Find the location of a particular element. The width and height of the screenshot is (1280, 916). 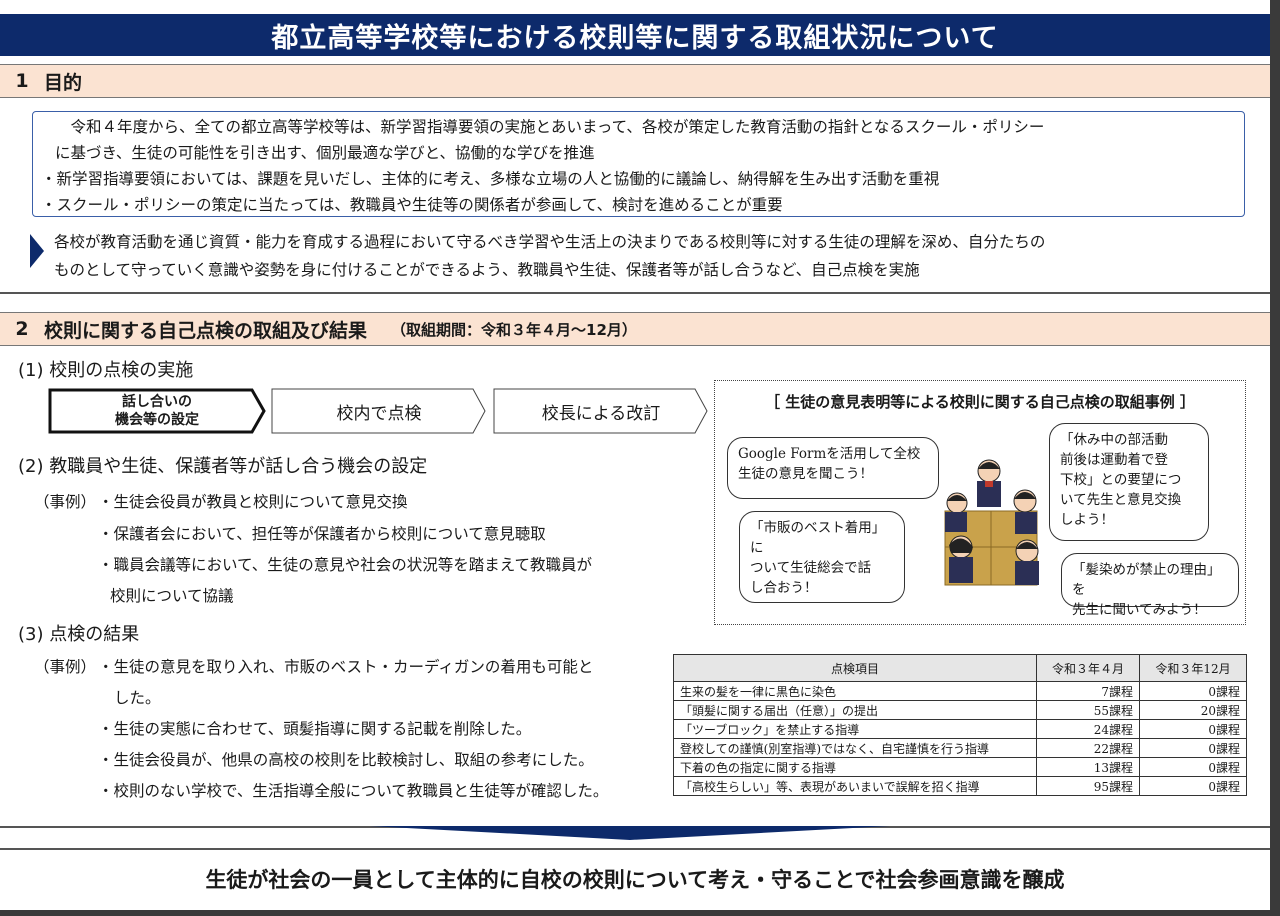

bubble-line: 先生に聞いてみよう！ is located at coordinates (1139, 610).